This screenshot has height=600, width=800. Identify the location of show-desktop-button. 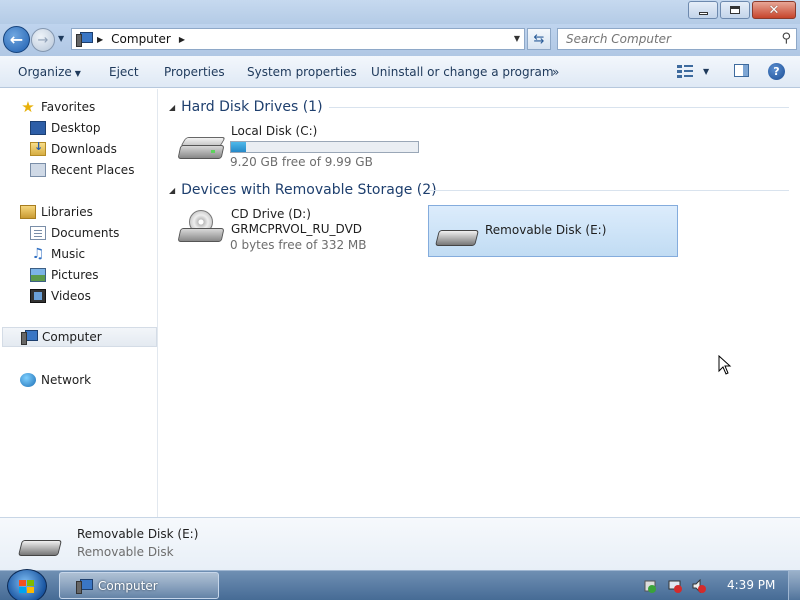
(794, 585).